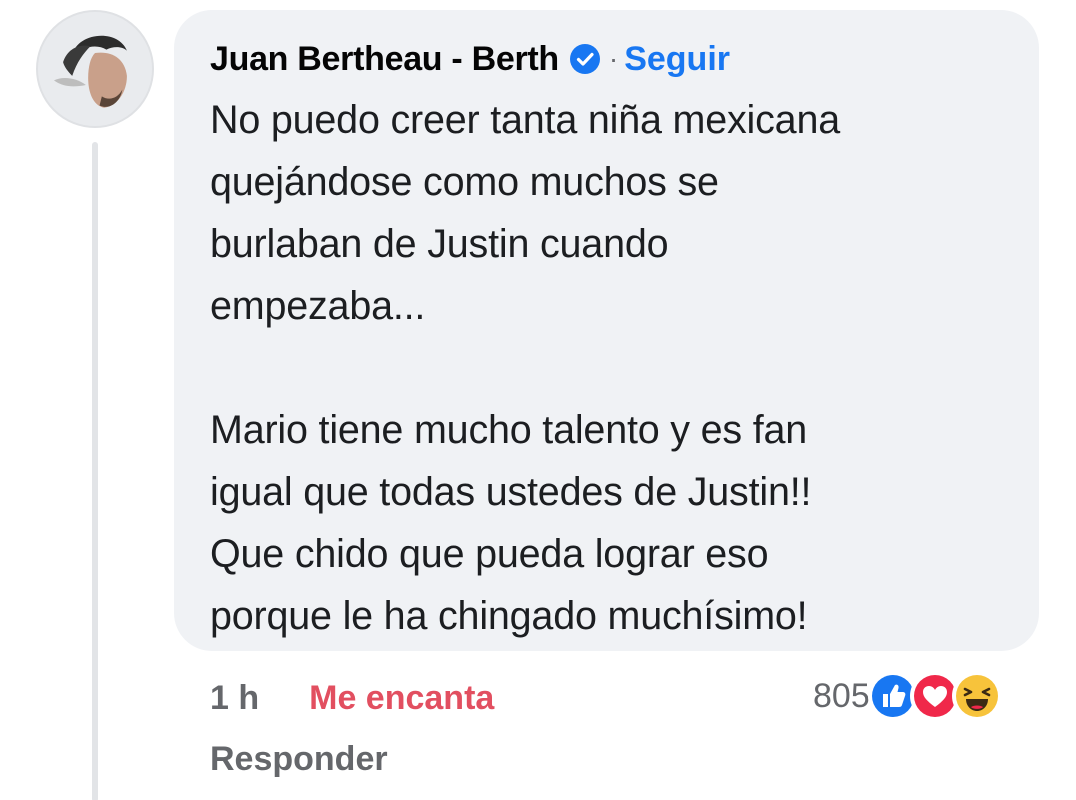 Image resolution: width=1076 pixels, height=800 pixels. Describe the element at coordinates (401, 698) in the screenshot. I see `reaction-button: Me encanta` at that location.